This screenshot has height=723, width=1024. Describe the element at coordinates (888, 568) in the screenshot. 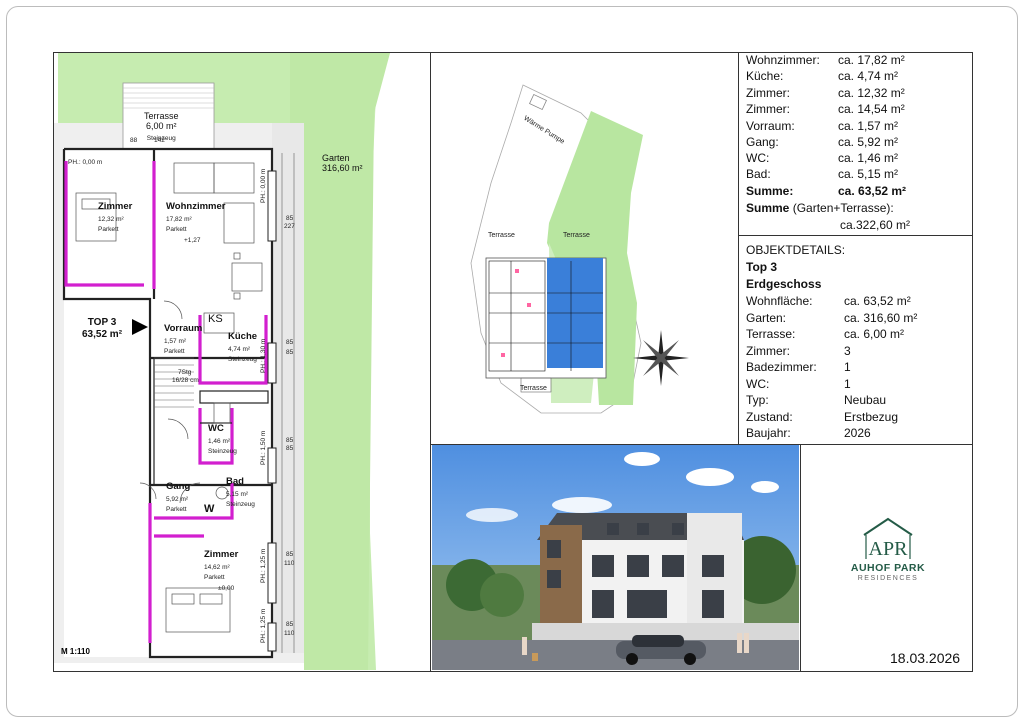

I see `logo-name: AUHOF PARK` at that location.